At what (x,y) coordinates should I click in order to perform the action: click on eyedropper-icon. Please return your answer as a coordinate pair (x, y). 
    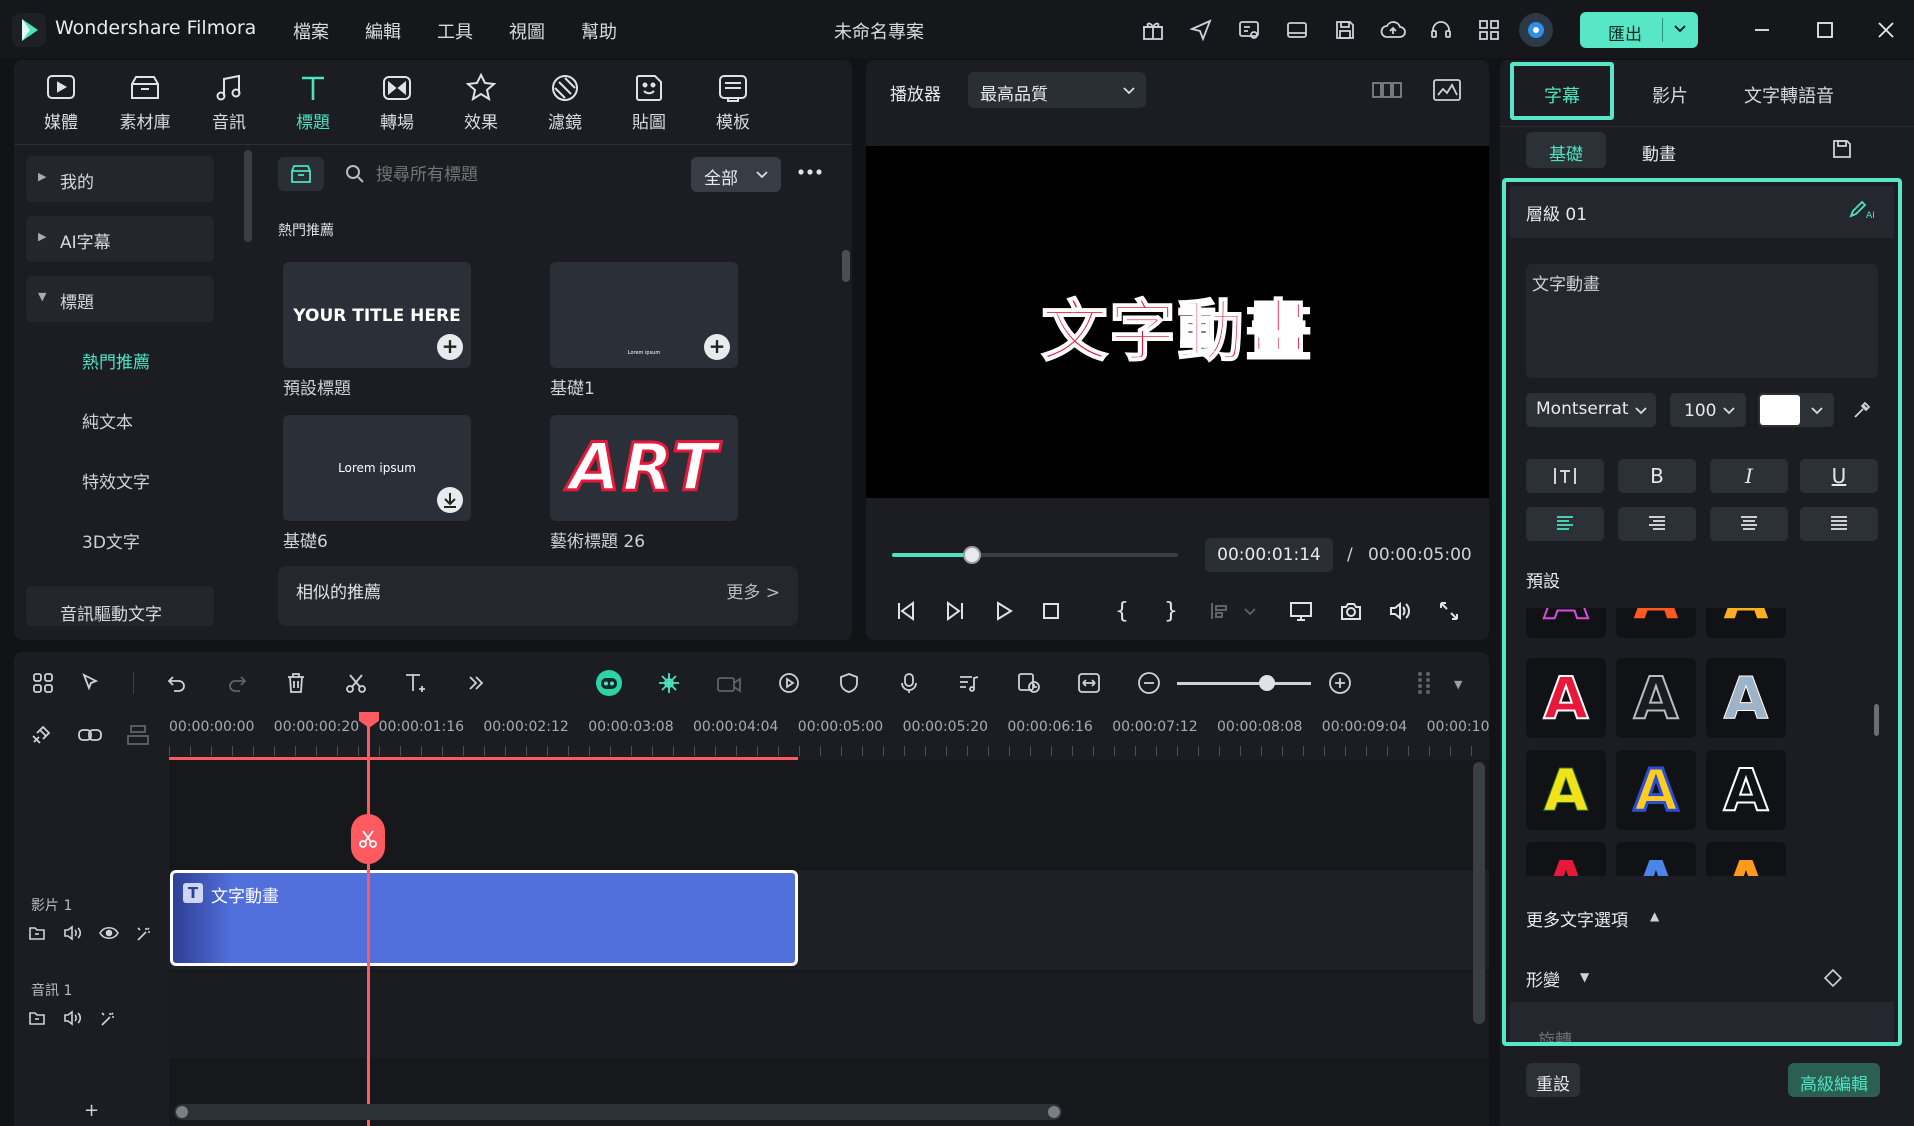
    Looking at the image, I should click on (1862, 410).